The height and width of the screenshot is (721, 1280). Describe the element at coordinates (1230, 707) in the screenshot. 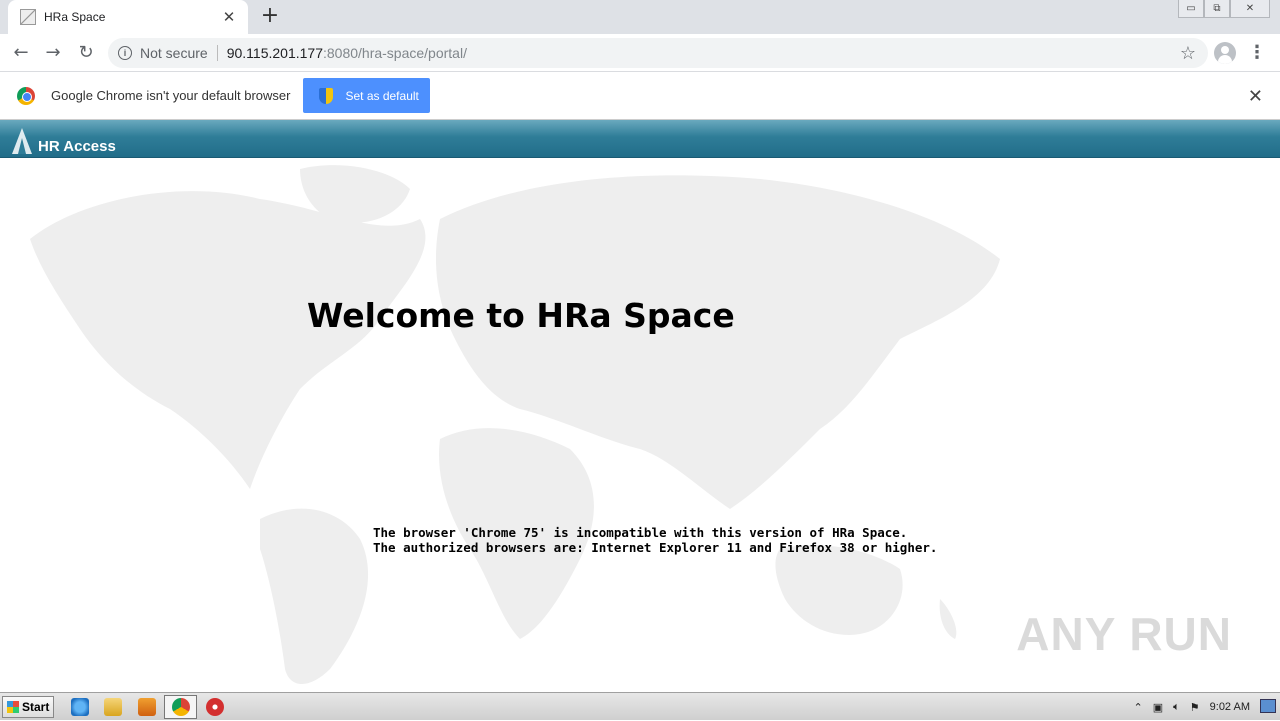

I see `clock: 9:02 AM` at that location.